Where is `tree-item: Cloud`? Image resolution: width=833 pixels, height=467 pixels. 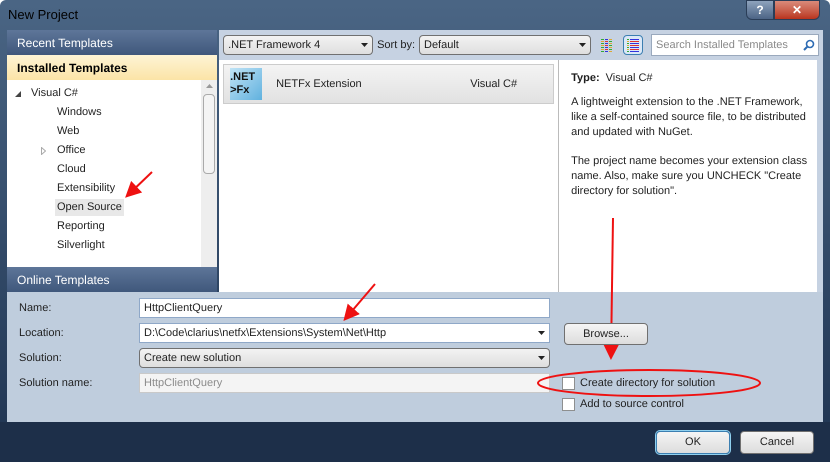 tree-item: Cloud is located at coordinates (71, 169).